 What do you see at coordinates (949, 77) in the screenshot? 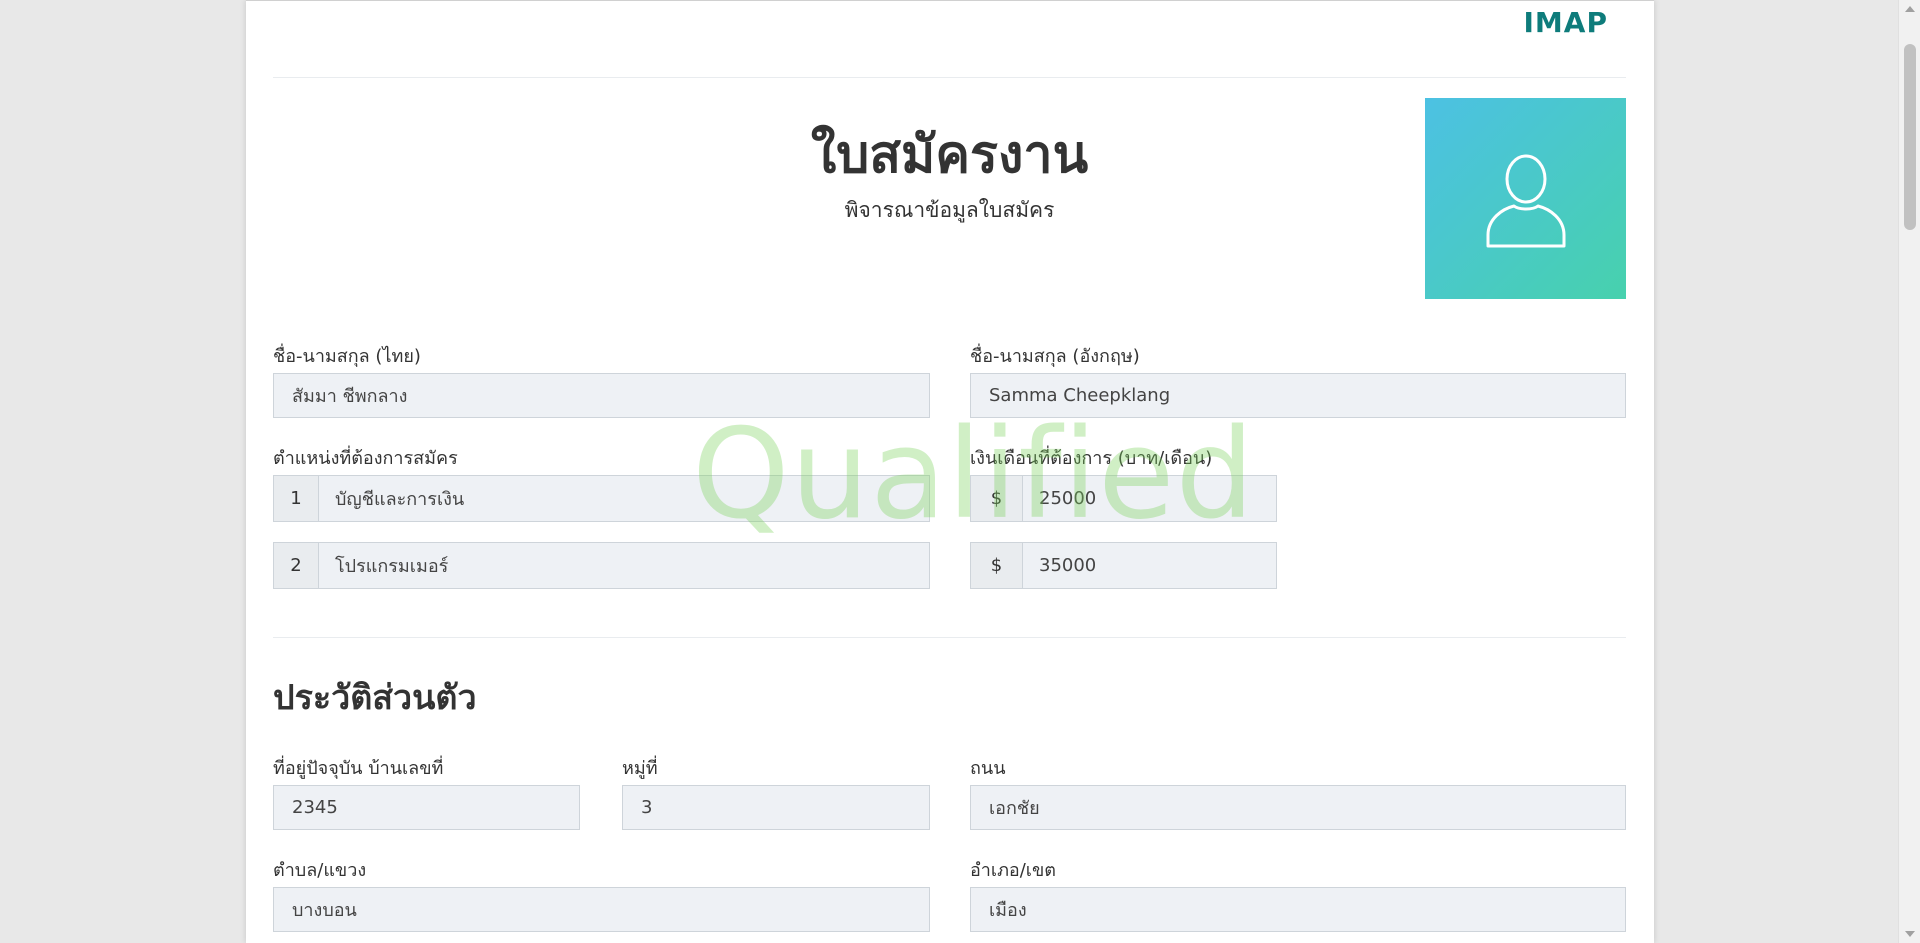
I see `header-divider` at bounding box center [949, 77].